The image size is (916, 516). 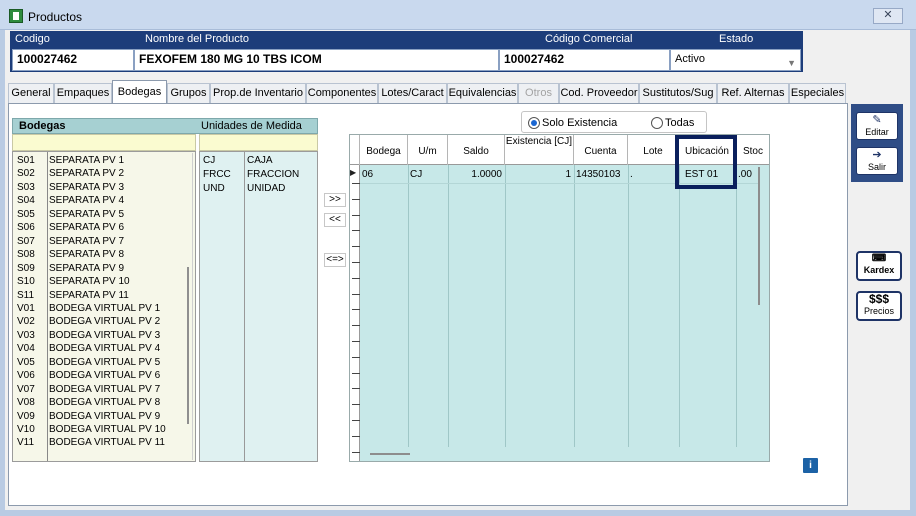 I want to click on col-cuenta-label: Cuenta, so click(x=600, y=151).